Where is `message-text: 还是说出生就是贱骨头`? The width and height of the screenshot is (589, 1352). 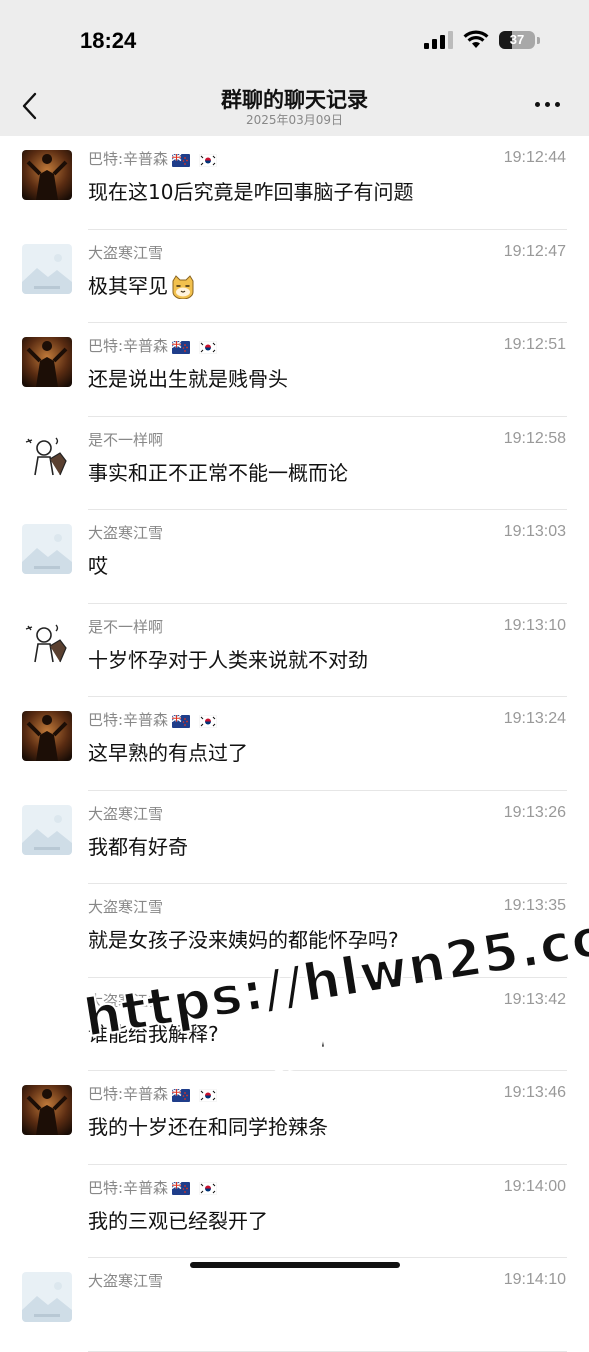 message-text: 还是说出生就是贱骨头 is located at coordinates (188, 377).